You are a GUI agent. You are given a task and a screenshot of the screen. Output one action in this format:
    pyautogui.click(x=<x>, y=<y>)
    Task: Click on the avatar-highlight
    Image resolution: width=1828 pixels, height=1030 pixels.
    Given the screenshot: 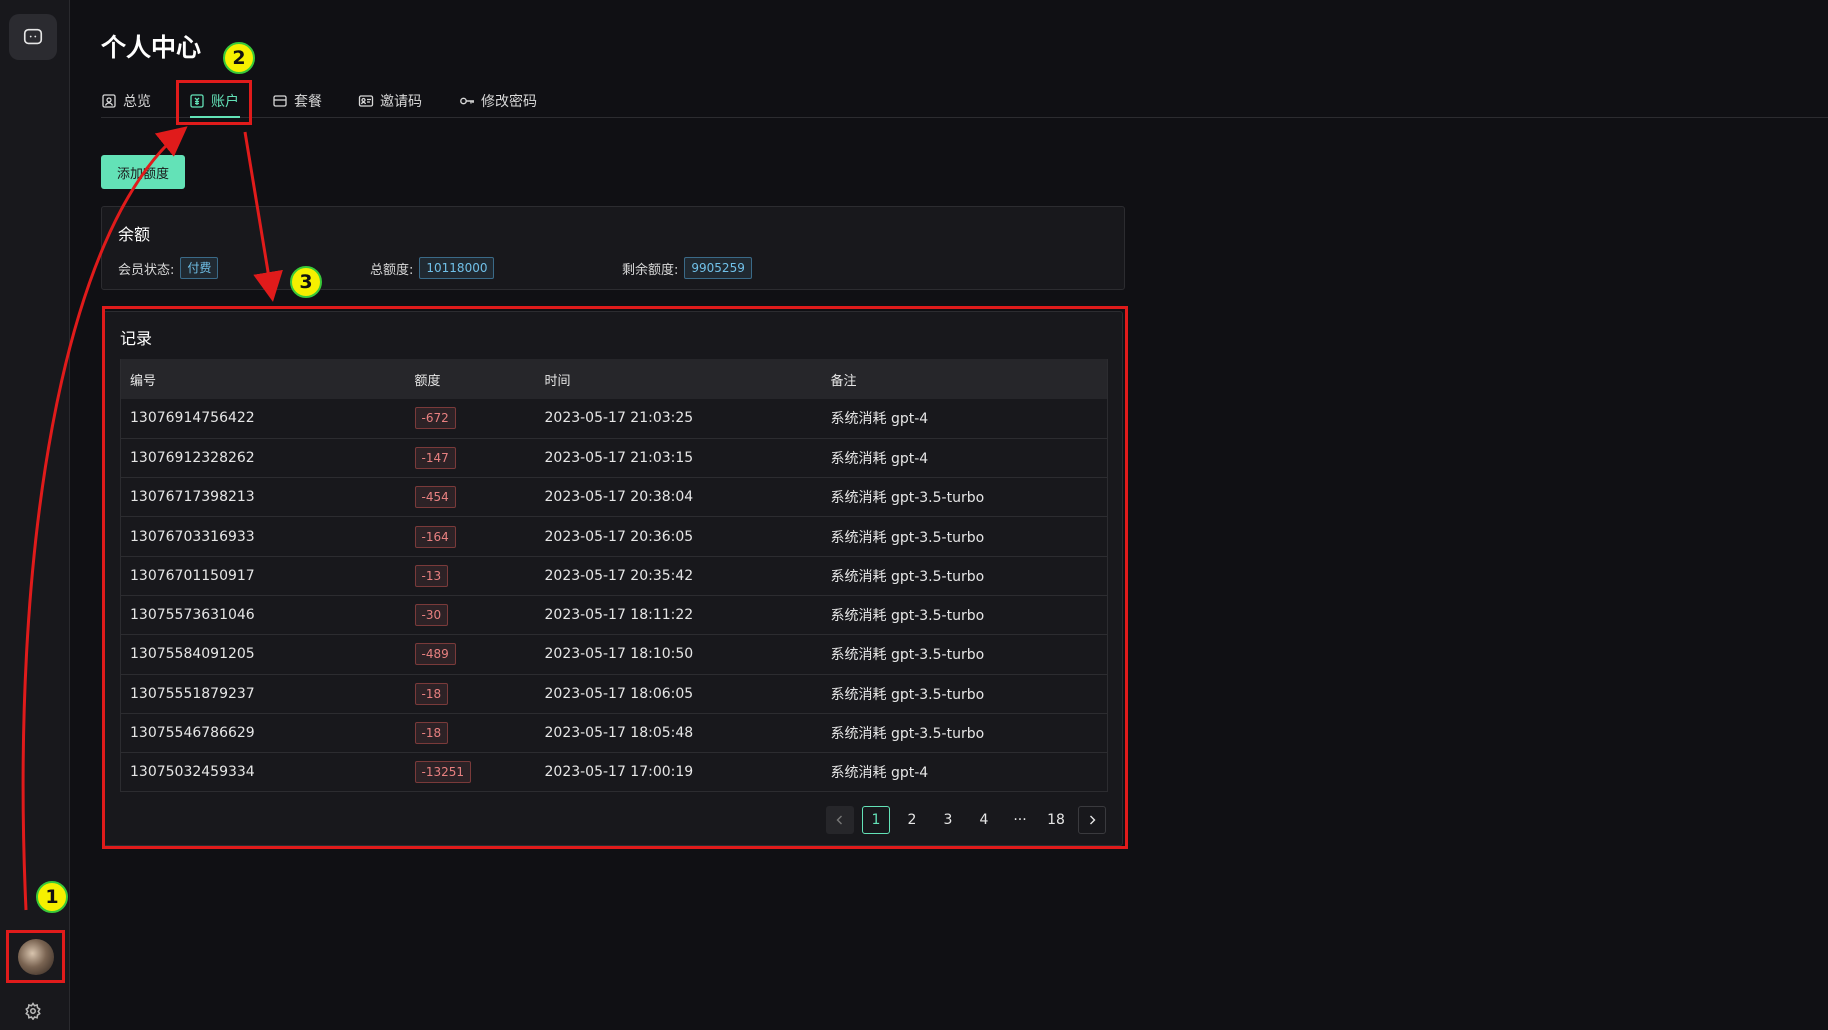 What is the action you would take?
    pyautogui.click(x=35, y=956)
    